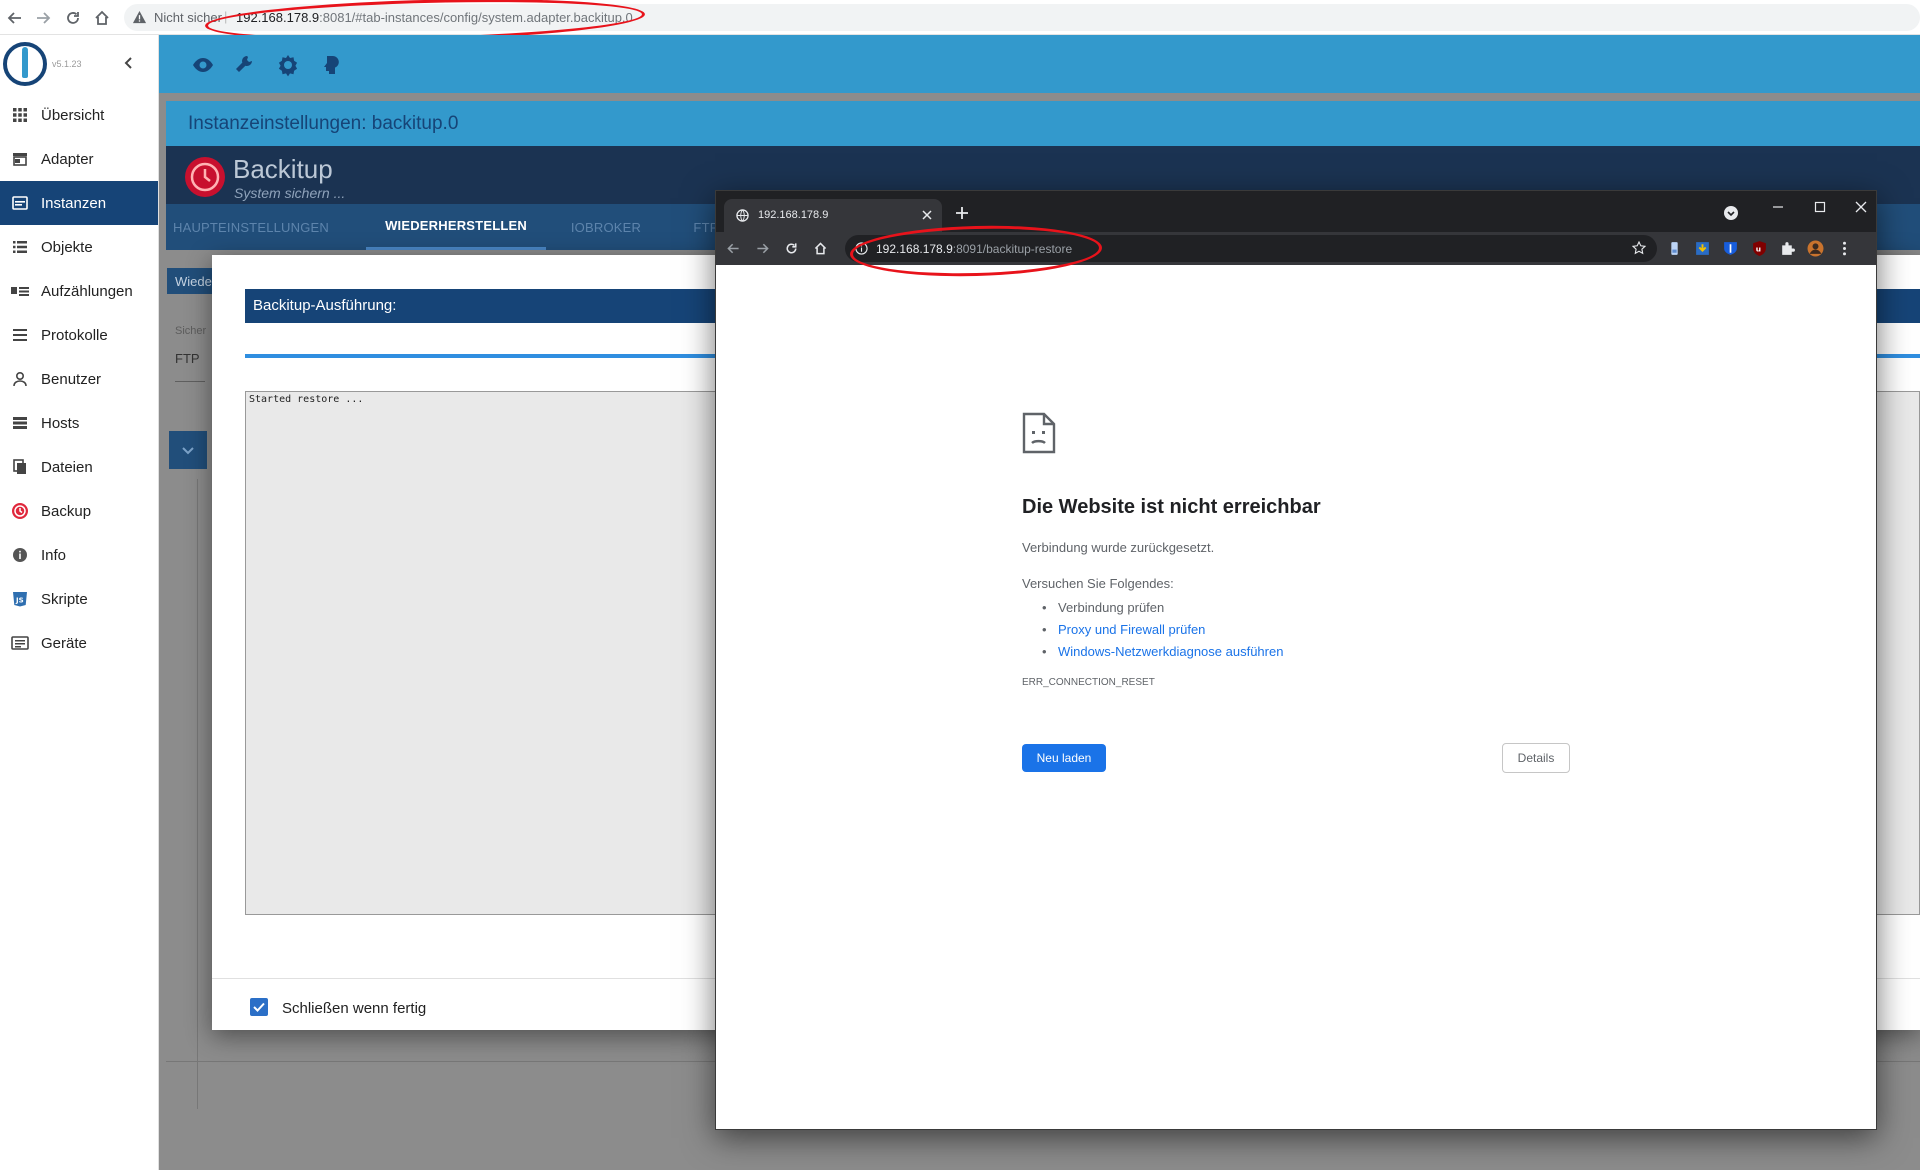  I want to click on source-select-value: FTP, so click(187, 358).